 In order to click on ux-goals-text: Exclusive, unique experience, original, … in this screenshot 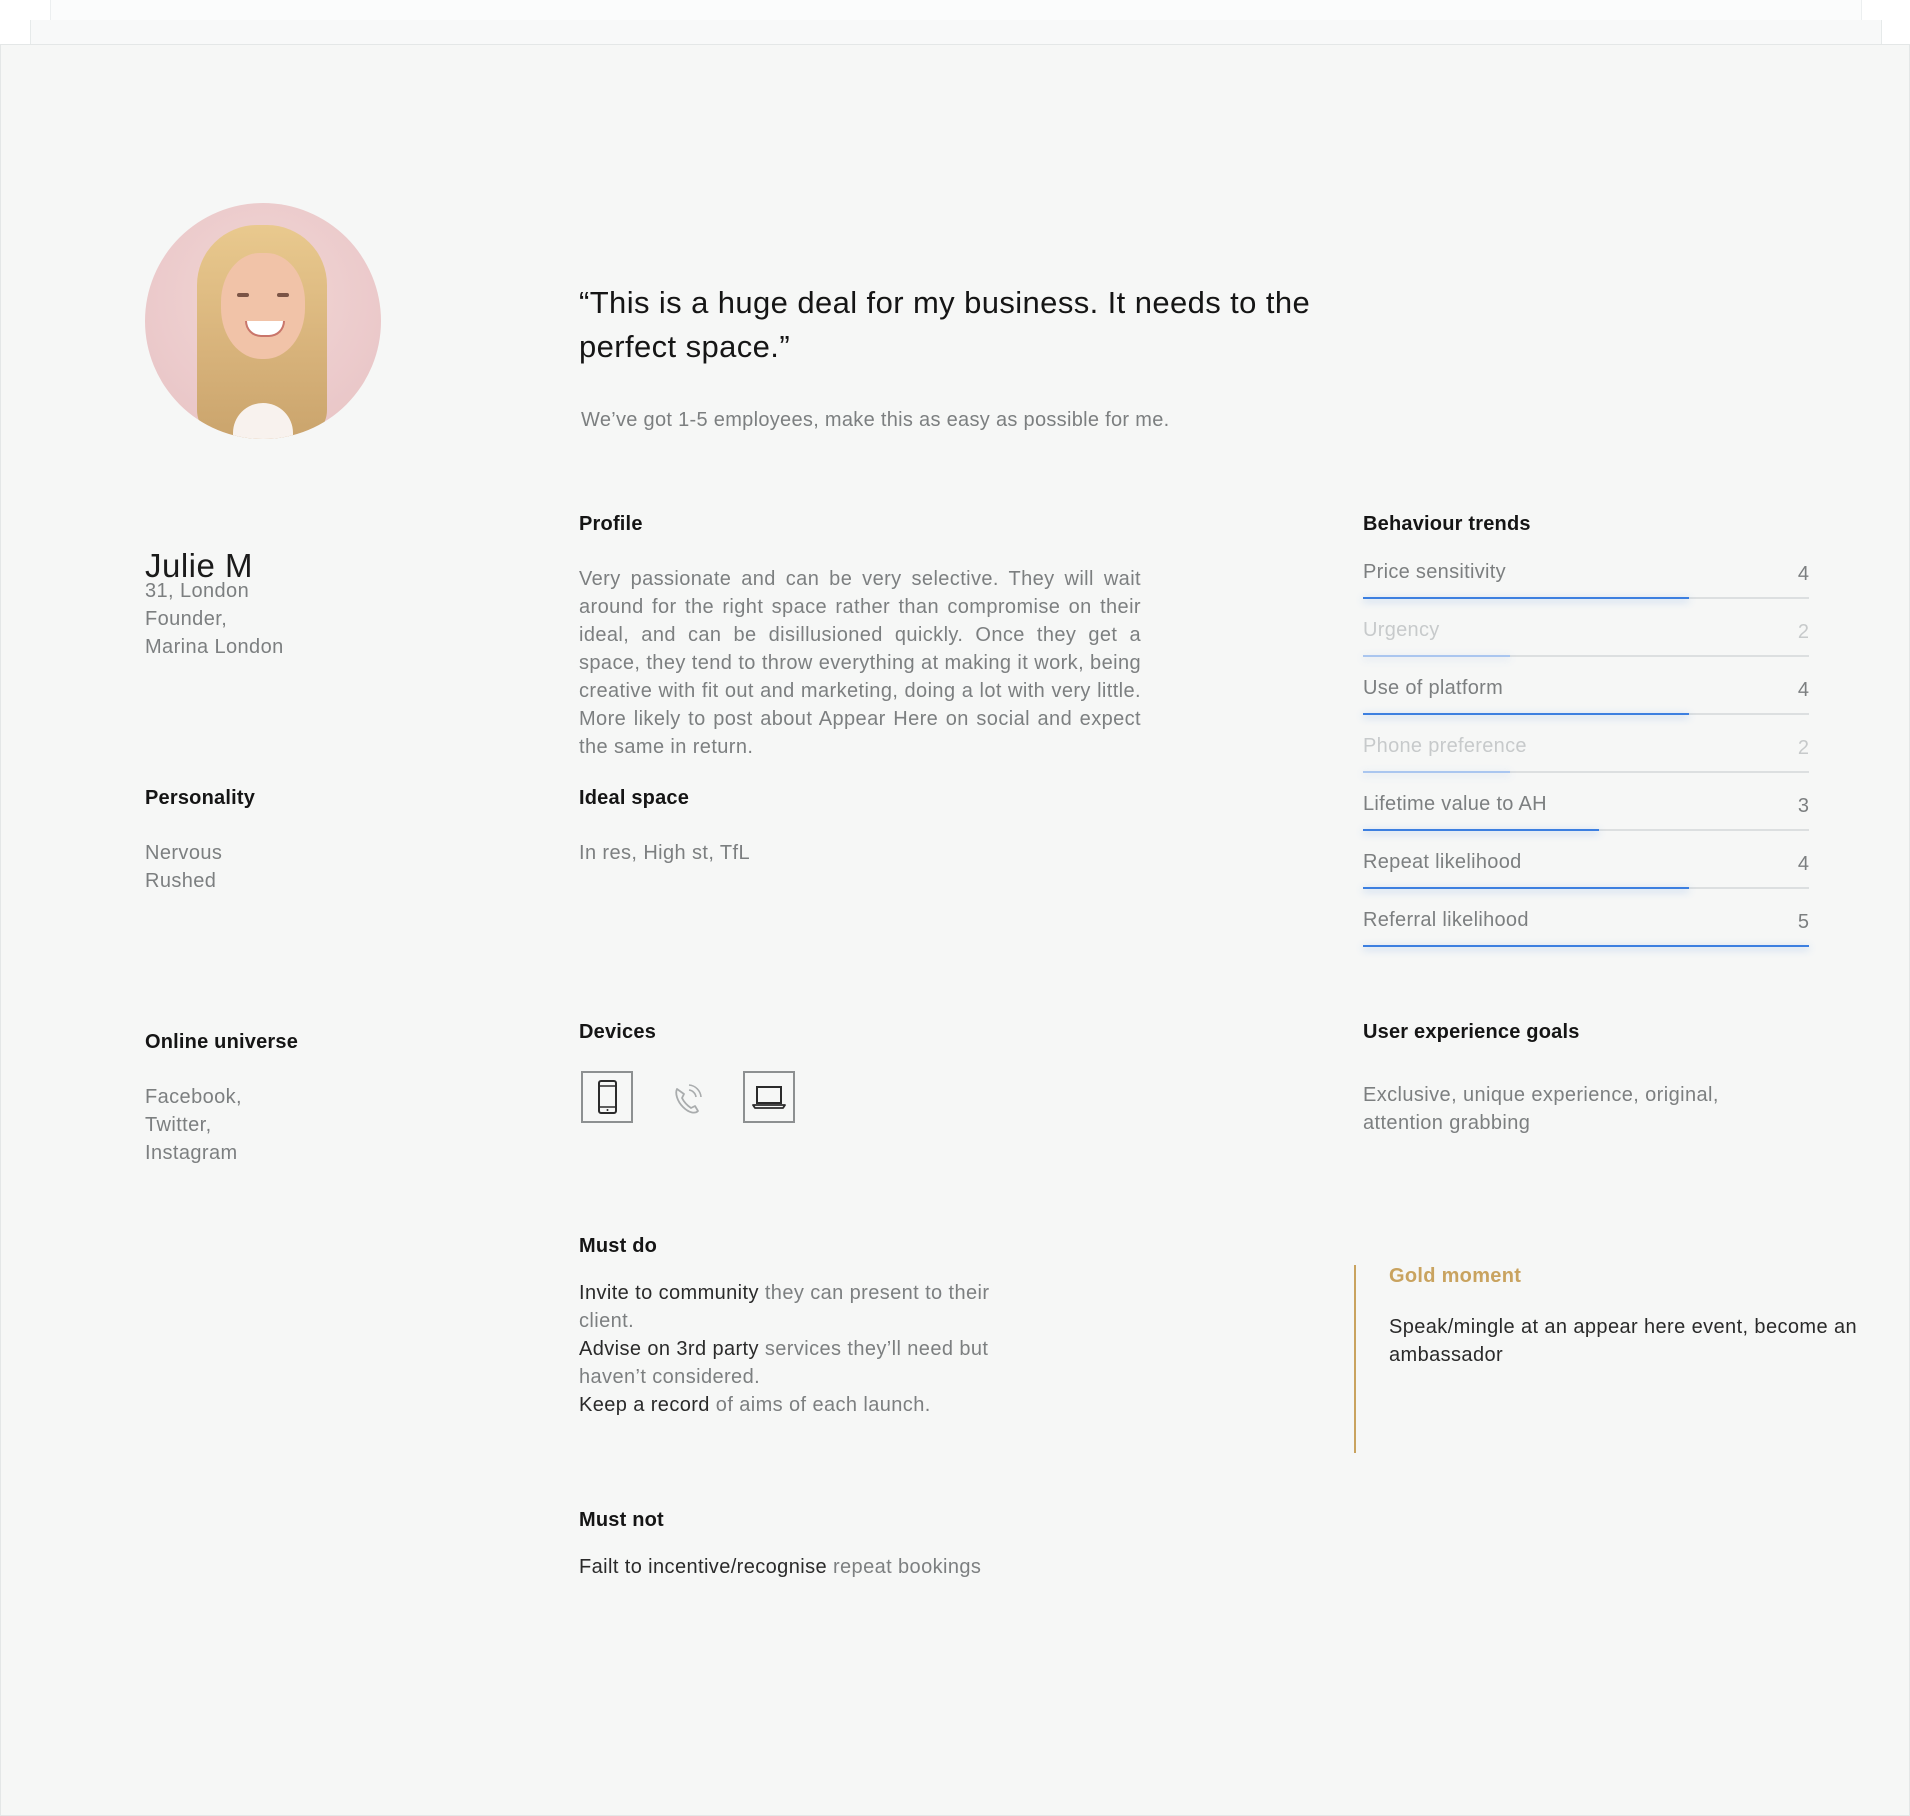, I will do `click(1541, 1109)`.